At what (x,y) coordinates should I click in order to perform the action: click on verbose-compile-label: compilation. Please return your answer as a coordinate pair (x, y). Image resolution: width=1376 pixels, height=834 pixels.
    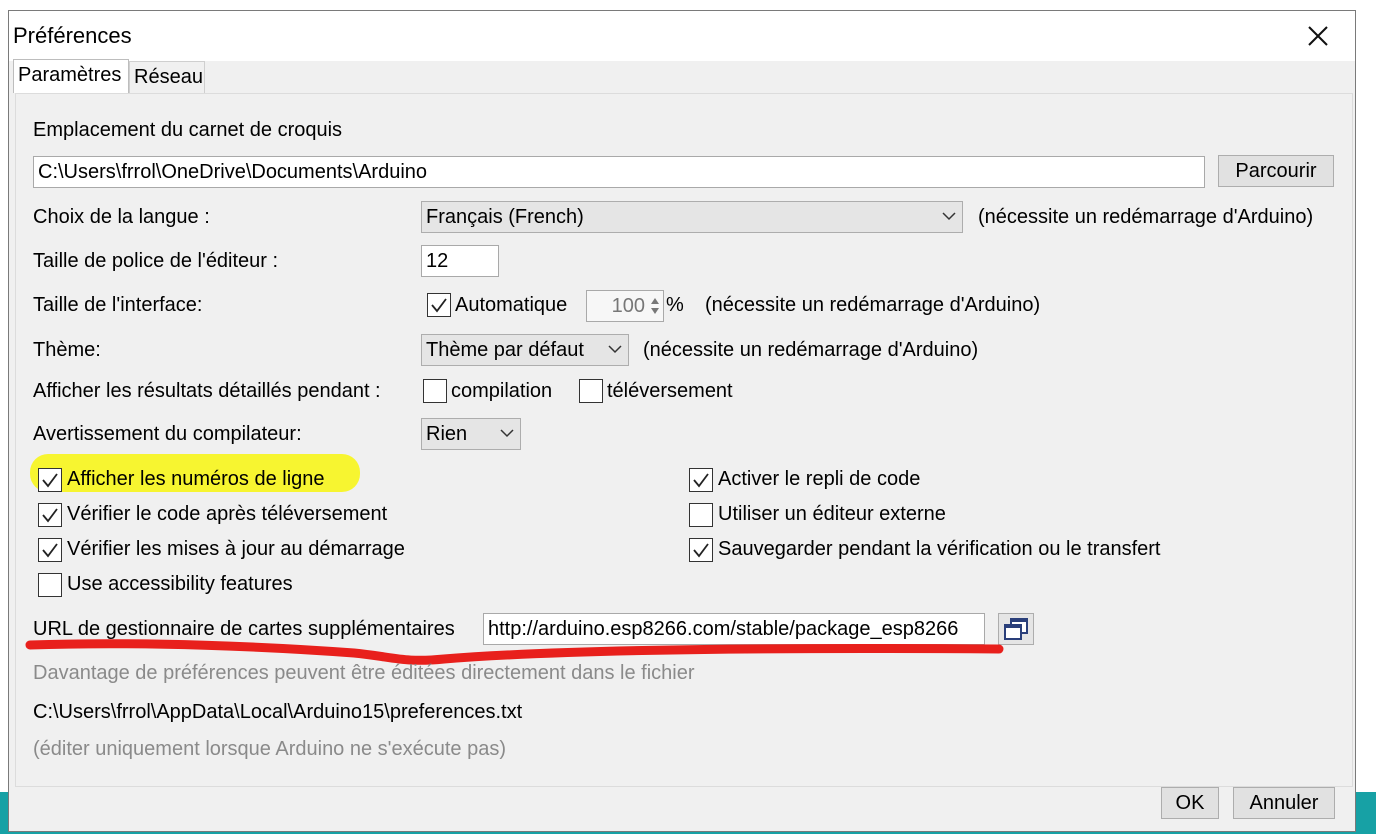
    Looking at the image, I should click on (502, 391).